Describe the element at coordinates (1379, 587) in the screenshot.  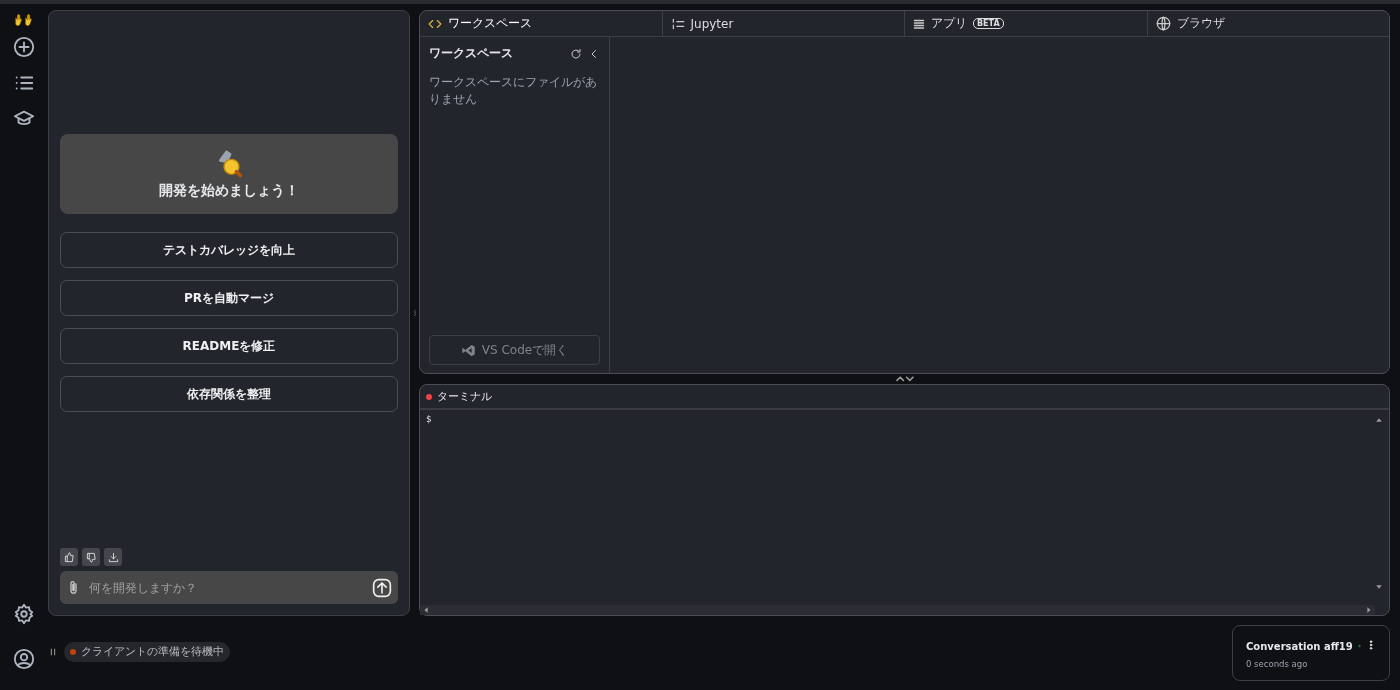
I see `scroll-down-icon` at that location.